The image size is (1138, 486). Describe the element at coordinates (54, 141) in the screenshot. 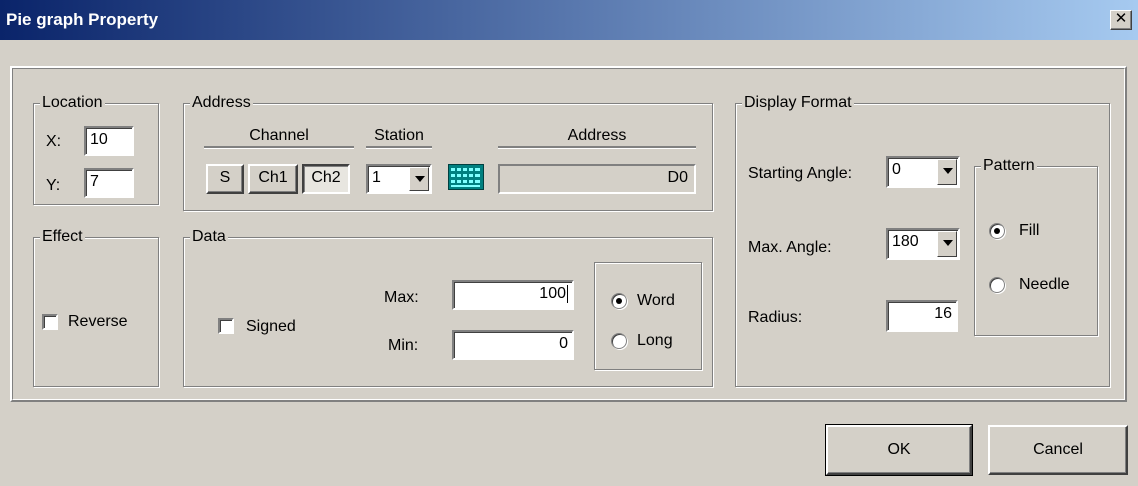

I see `x-label: X:` at that location.